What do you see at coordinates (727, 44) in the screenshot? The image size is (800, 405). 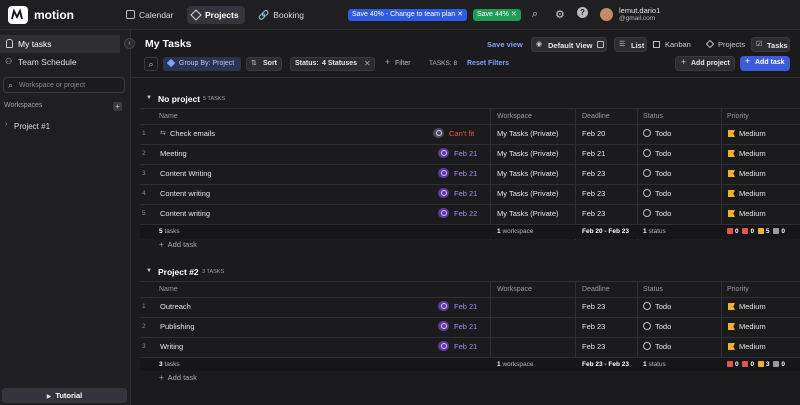 I see `tab-projects: Projects` at bounding box center [727, 44].